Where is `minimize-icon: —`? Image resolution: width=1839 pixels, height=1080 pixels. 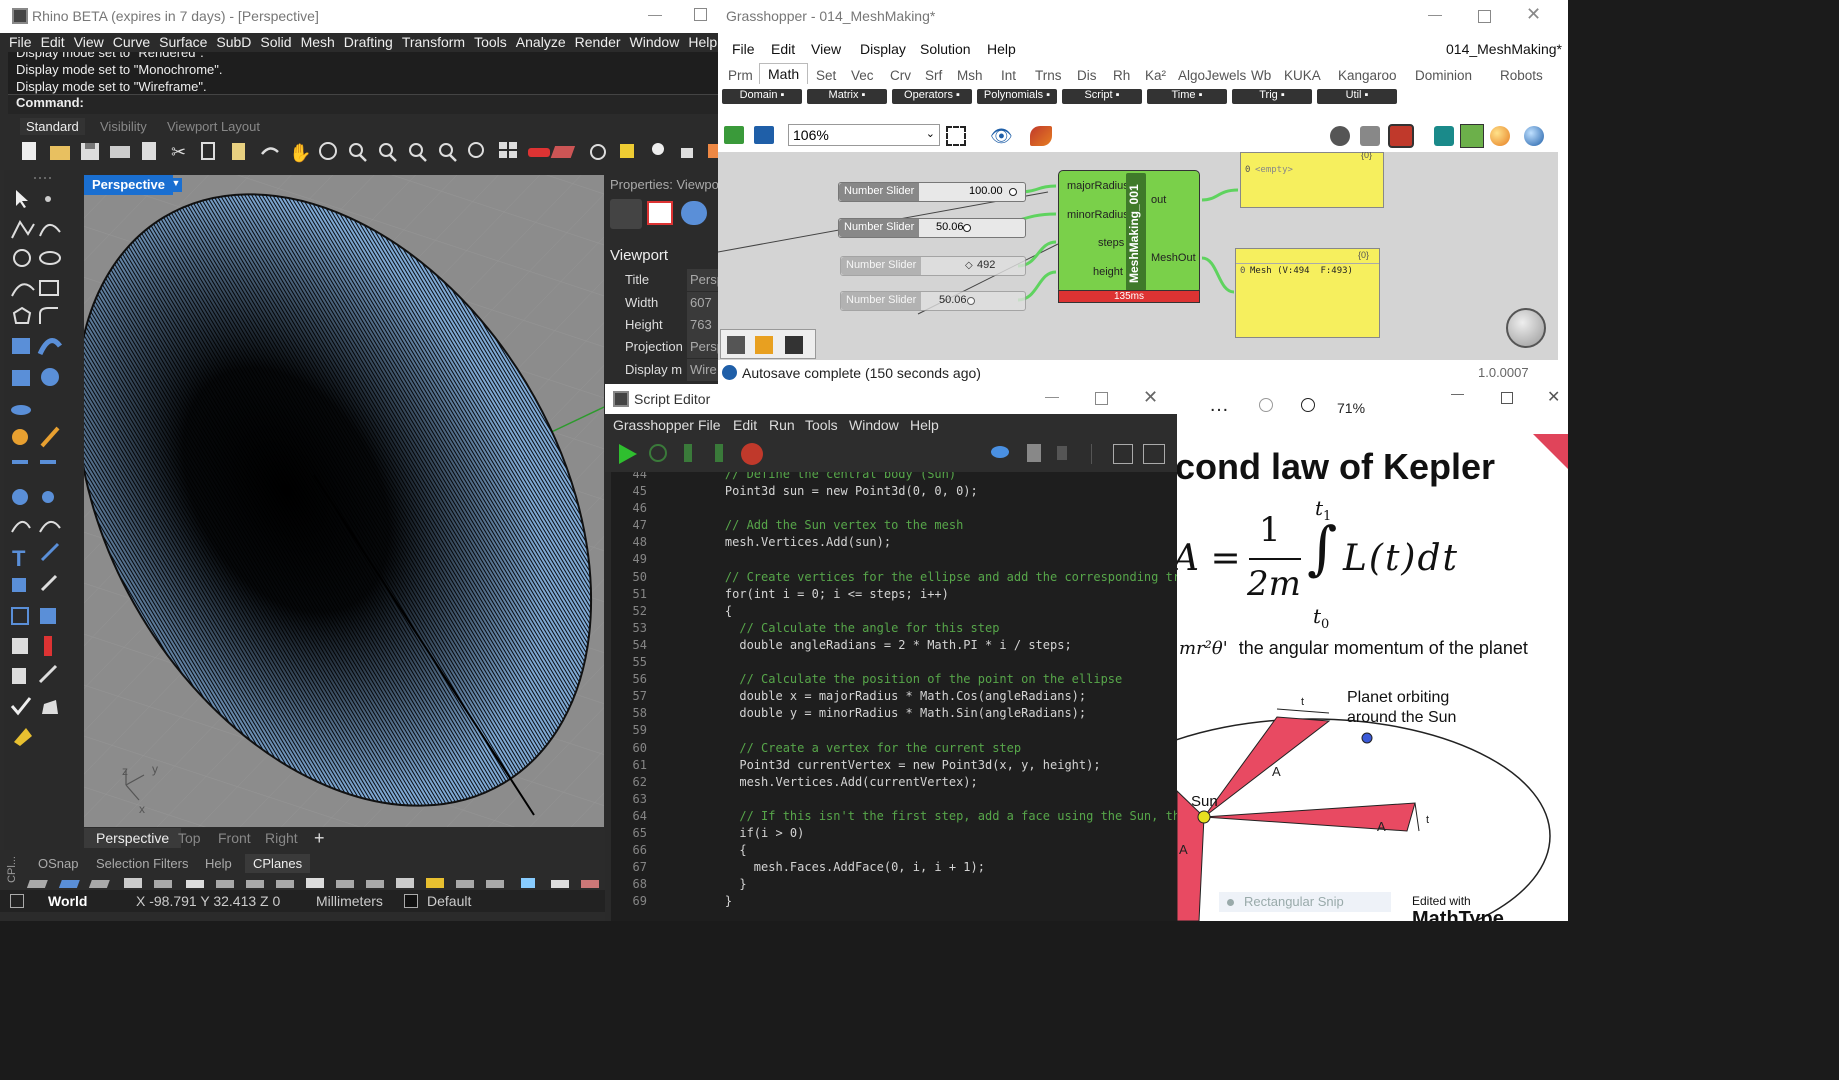 minimize-icon: — is located at coordinates (1457, 393).